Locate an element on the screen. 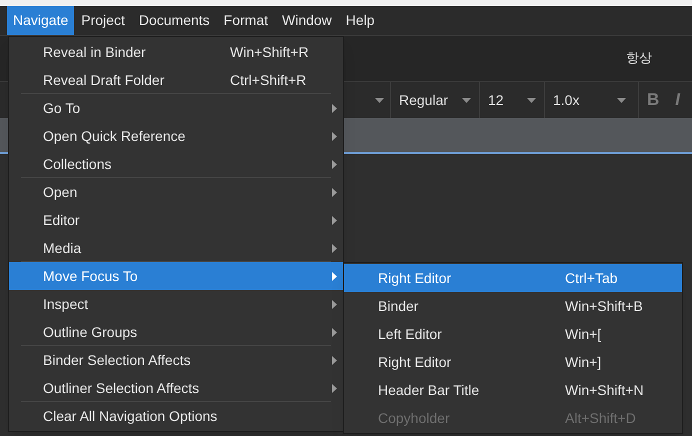  menu-item-label: Open Quick Reference is located at coordinates (114, 136).